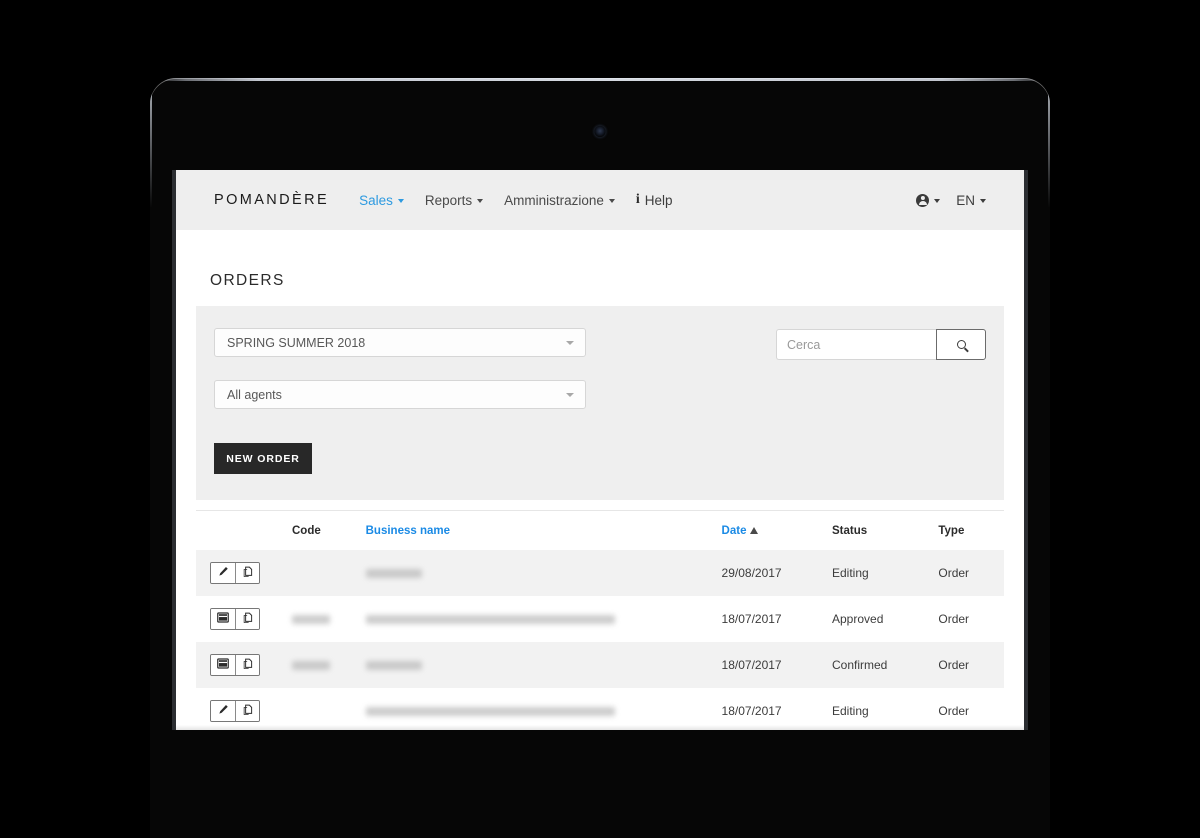 The height and width of the screenshot is (838, 1200). I want to click on bezel-right-highlight, so click(1049, 148).